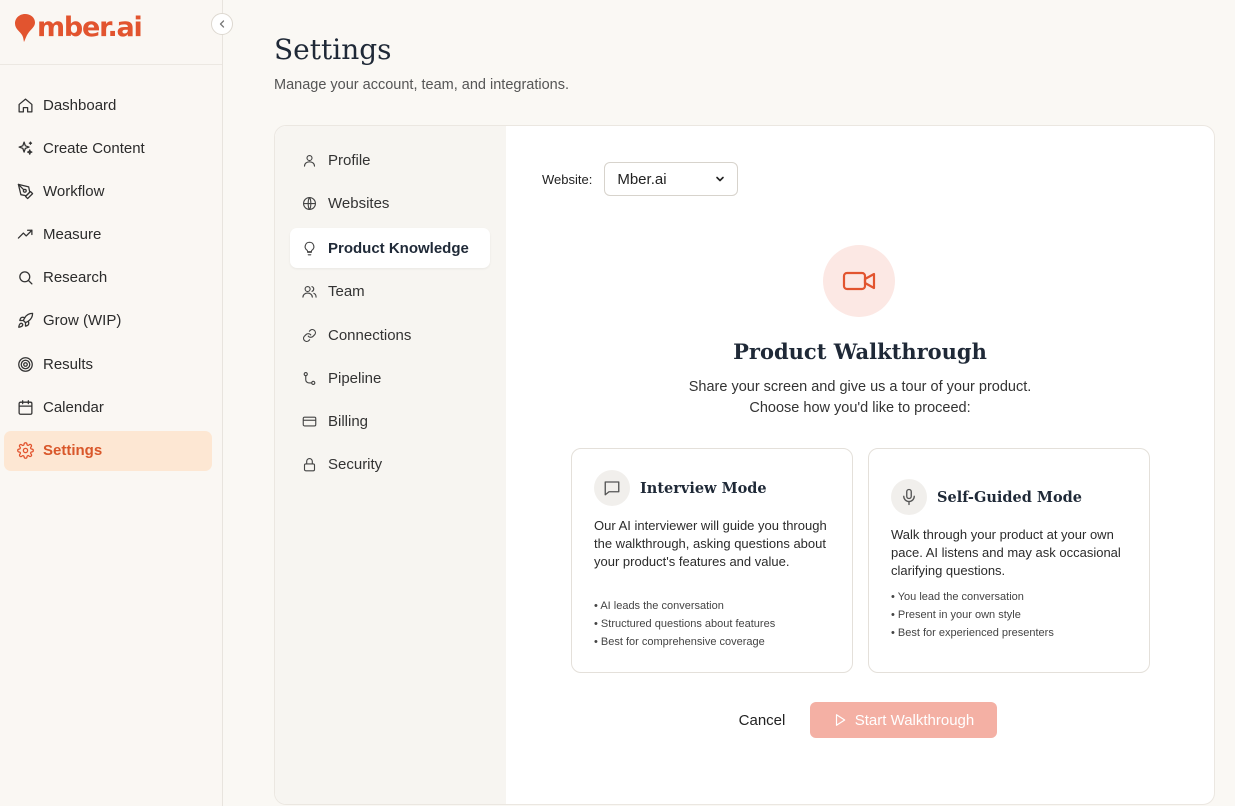 This screenshot has height=806, width=1235. What do you see at coordinates (108, 407) in the screenshot?
I see `nav-item-calendar: Calendar` at bounding box center [108, 407].